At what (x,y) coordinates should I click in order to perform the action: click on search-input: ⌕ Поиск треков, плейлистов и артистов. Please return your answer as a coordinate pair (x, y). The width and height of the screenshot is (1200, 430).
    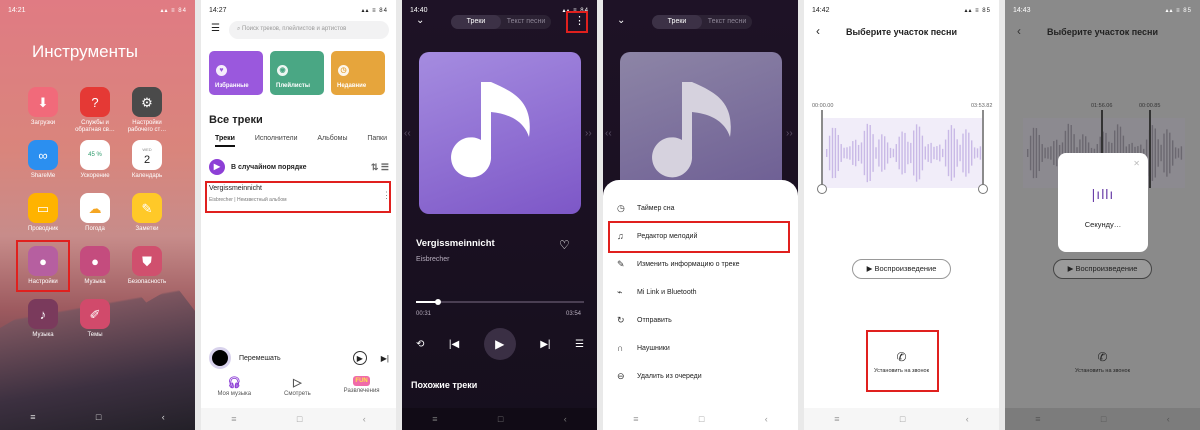
    Looking at the image, I should click on (309, 30).